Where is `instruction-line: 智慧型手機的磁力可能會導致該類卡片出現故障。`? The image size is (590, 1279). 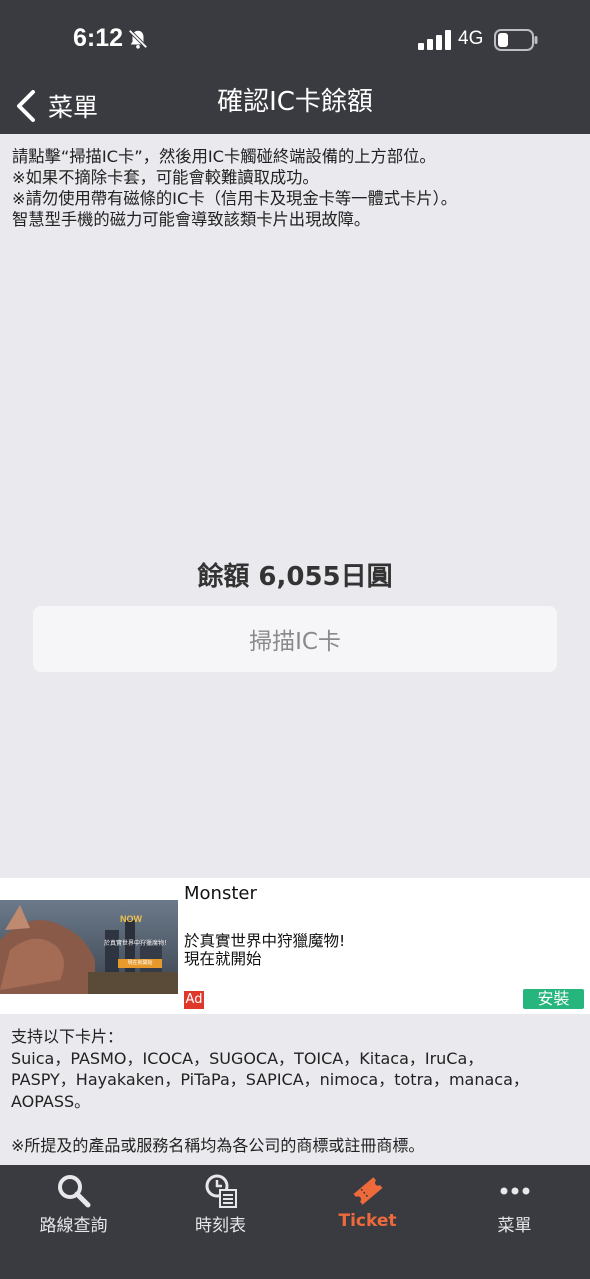
instruction-line: 智慧型手機的磁力可能會導致該類卡片出現故障。 is located at coordinates (191, 219).